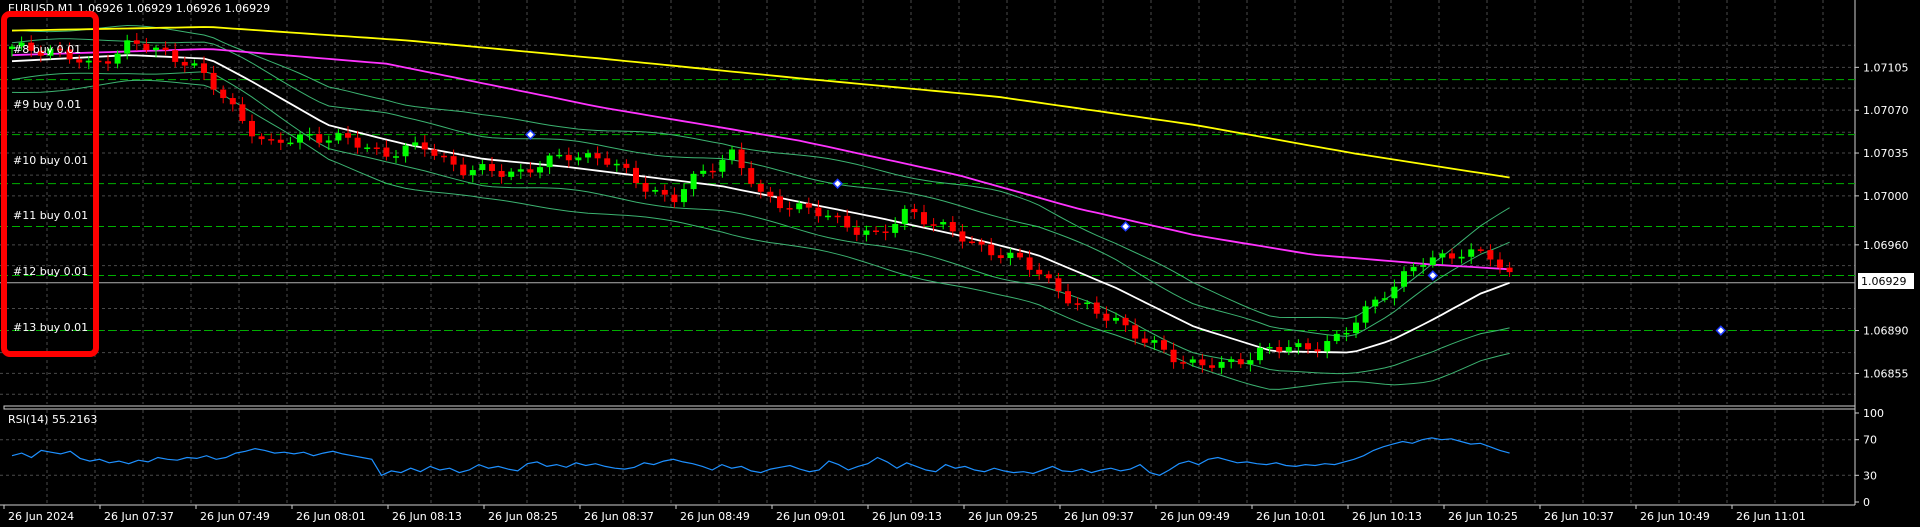  I want to click on current-price-label: 1.06929, so click(1884, 281).